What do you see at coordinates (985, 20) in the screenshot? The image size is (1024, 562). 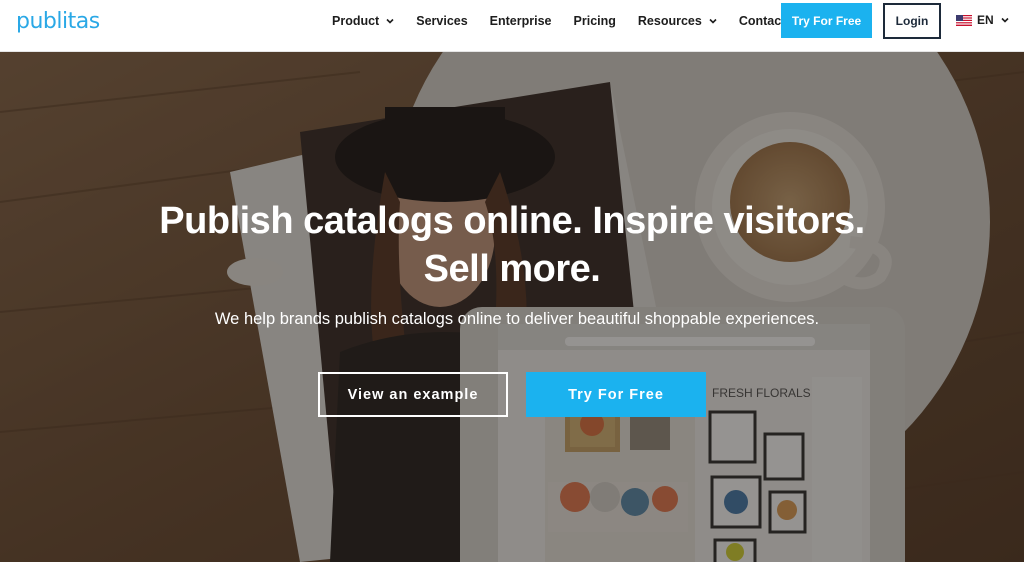 I see `language-label: EN` at bounding box center [985, 20].